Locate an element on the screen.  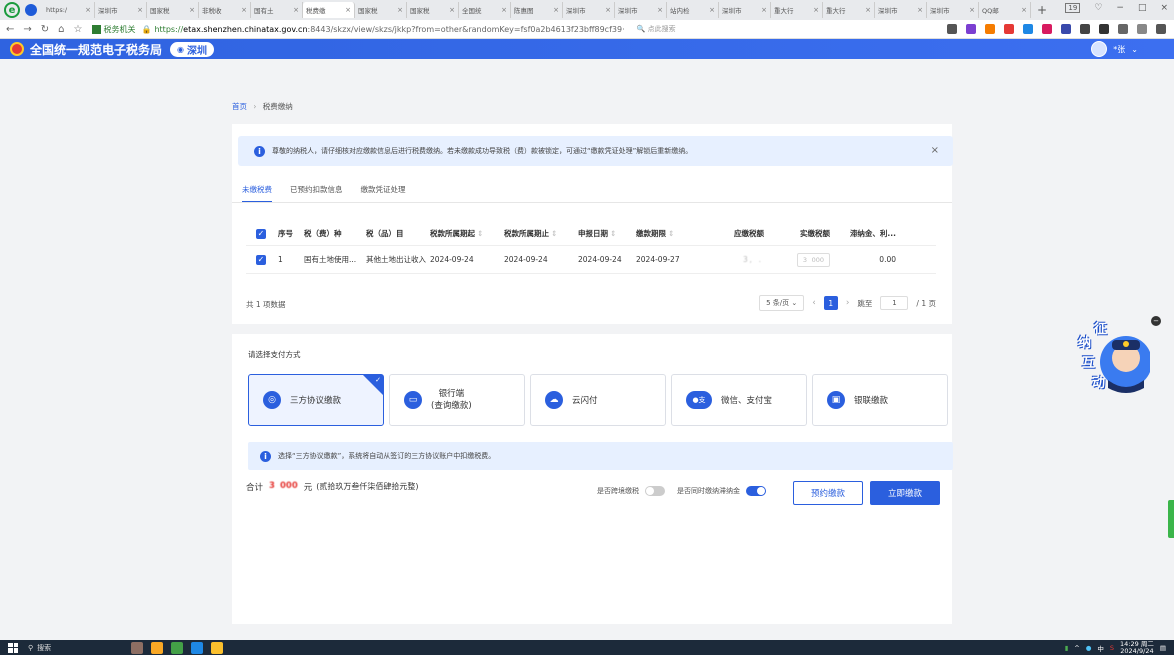
pay-now-button: 立即缴款 is located at coordinates (905, 493).